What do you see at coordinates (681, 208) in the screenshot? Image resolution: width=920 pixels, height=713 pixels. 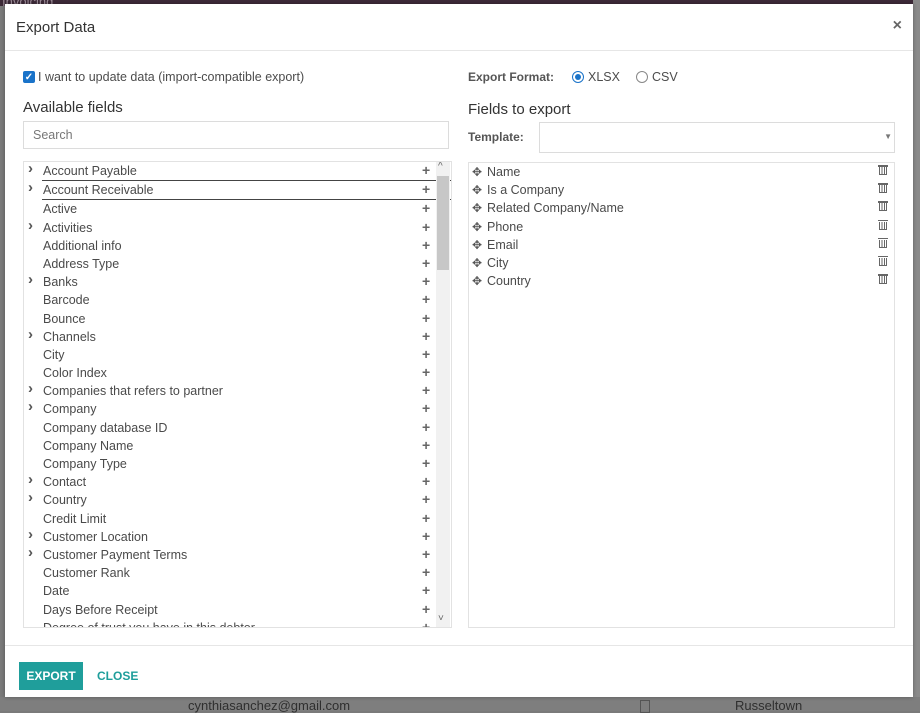 I see `export-field-item: ✥ Related Company/Name` at bounding box center [681, 208].